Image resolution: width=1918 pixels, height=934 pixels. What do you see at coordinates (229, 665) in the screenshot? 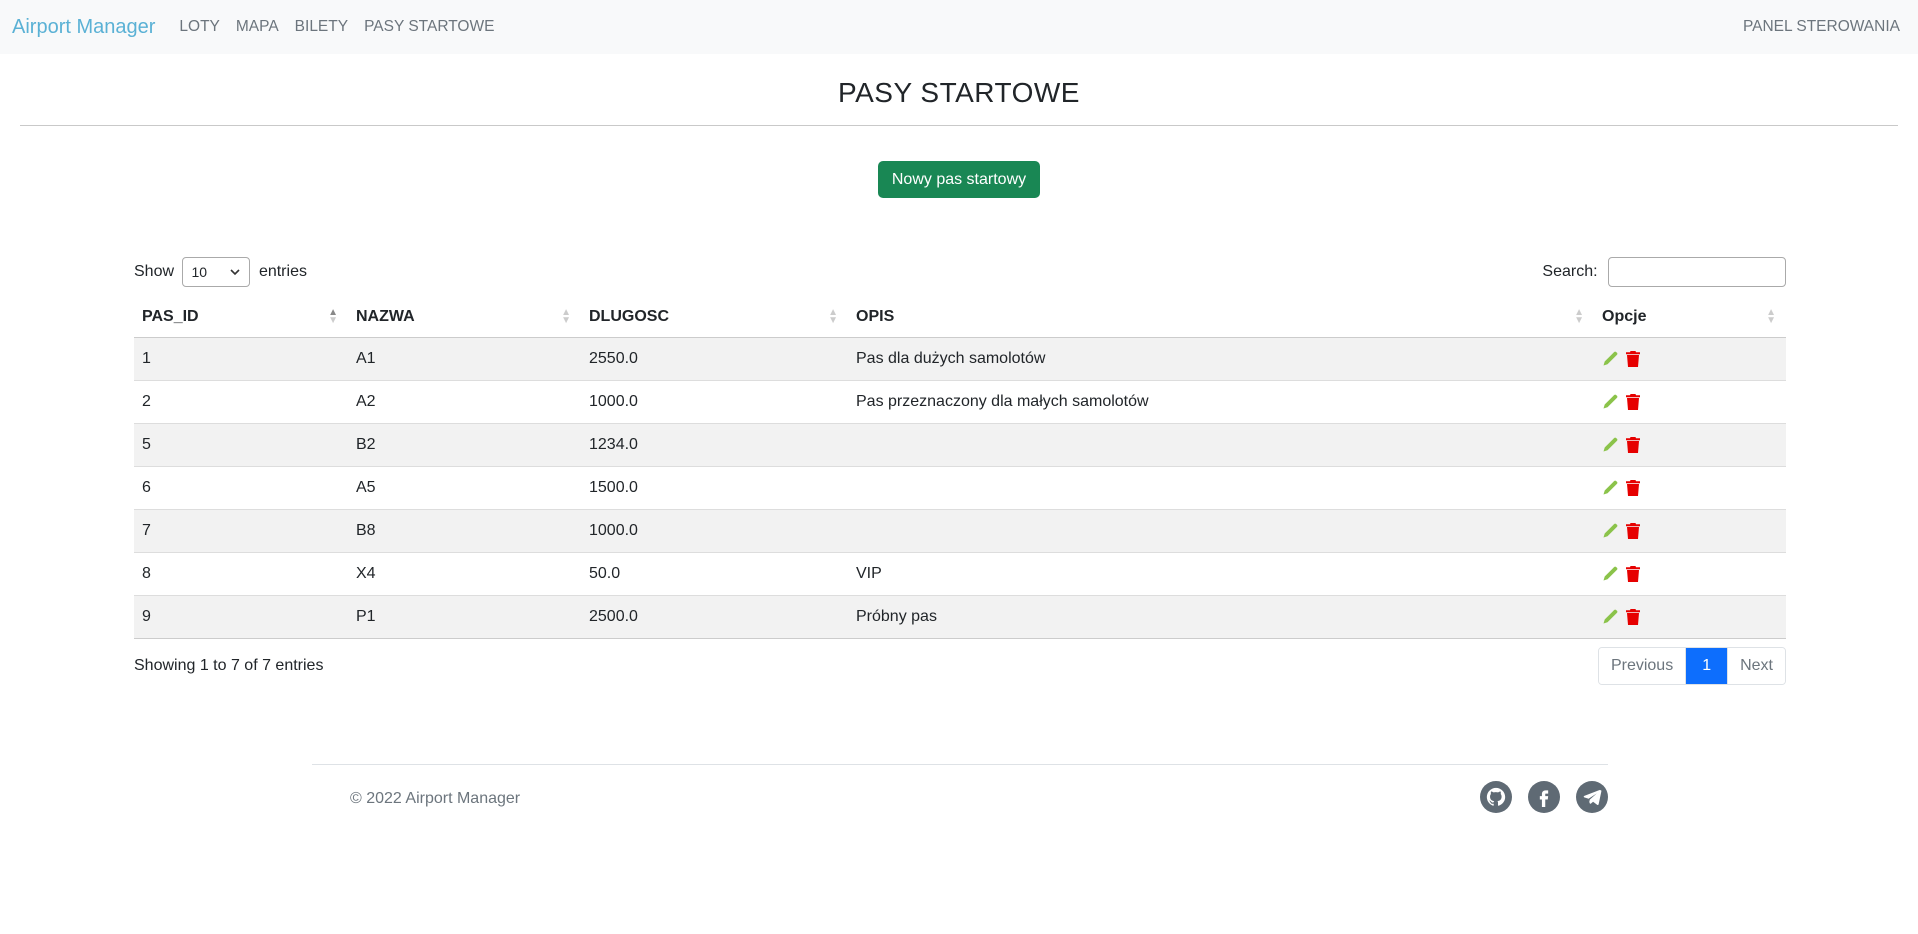
I see `table-info: Showing 1 to 7 of 7 entries` at bounding box center [229, 665].